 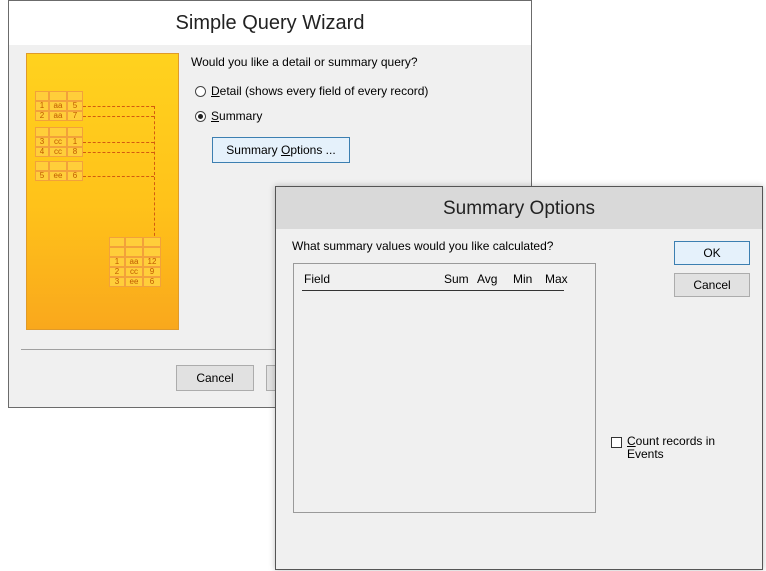 I want to click on wizard-title: Simple Query Wizard, so click(x=270, y=23).